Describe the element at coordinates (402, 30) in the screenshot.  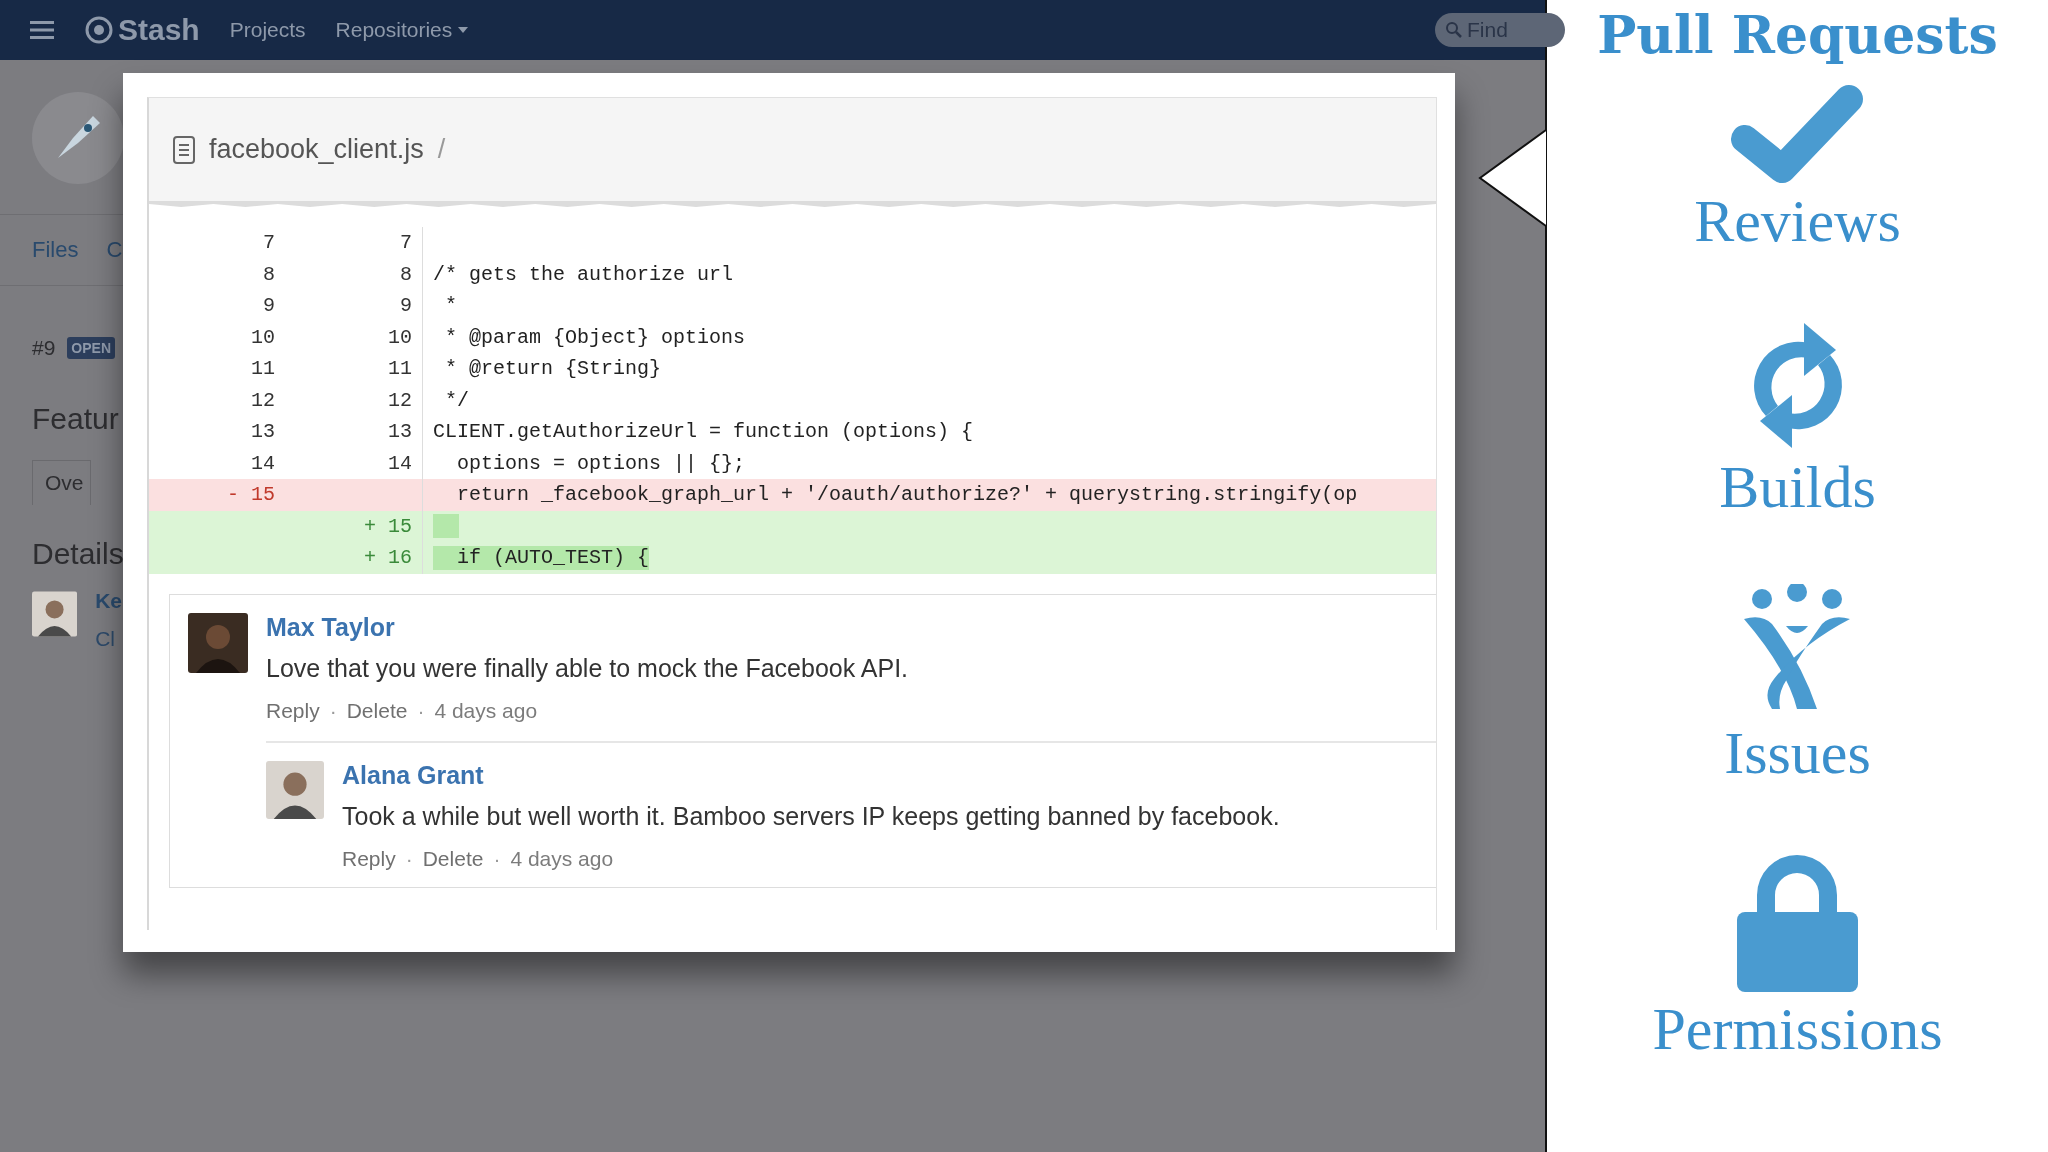
I see `nav-link: Repositories` at that location.